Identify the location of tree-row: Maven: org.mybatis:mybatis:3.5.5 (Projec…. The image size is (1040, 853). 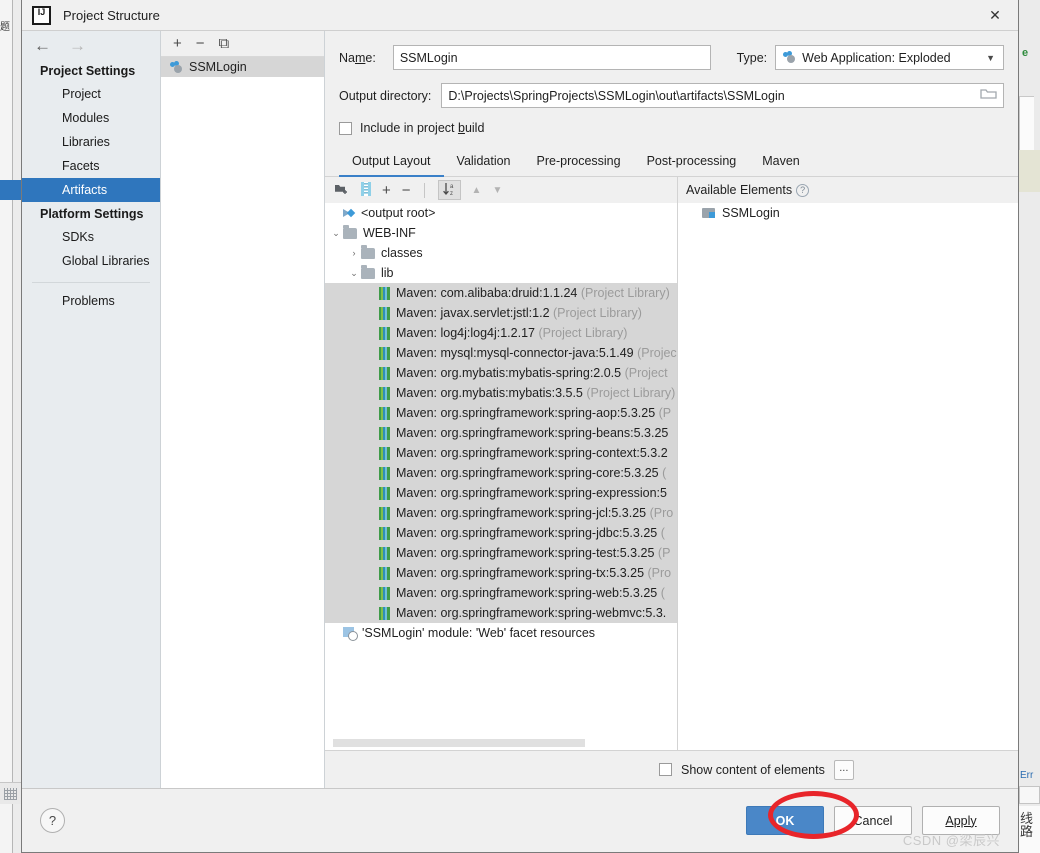
(501, 393).